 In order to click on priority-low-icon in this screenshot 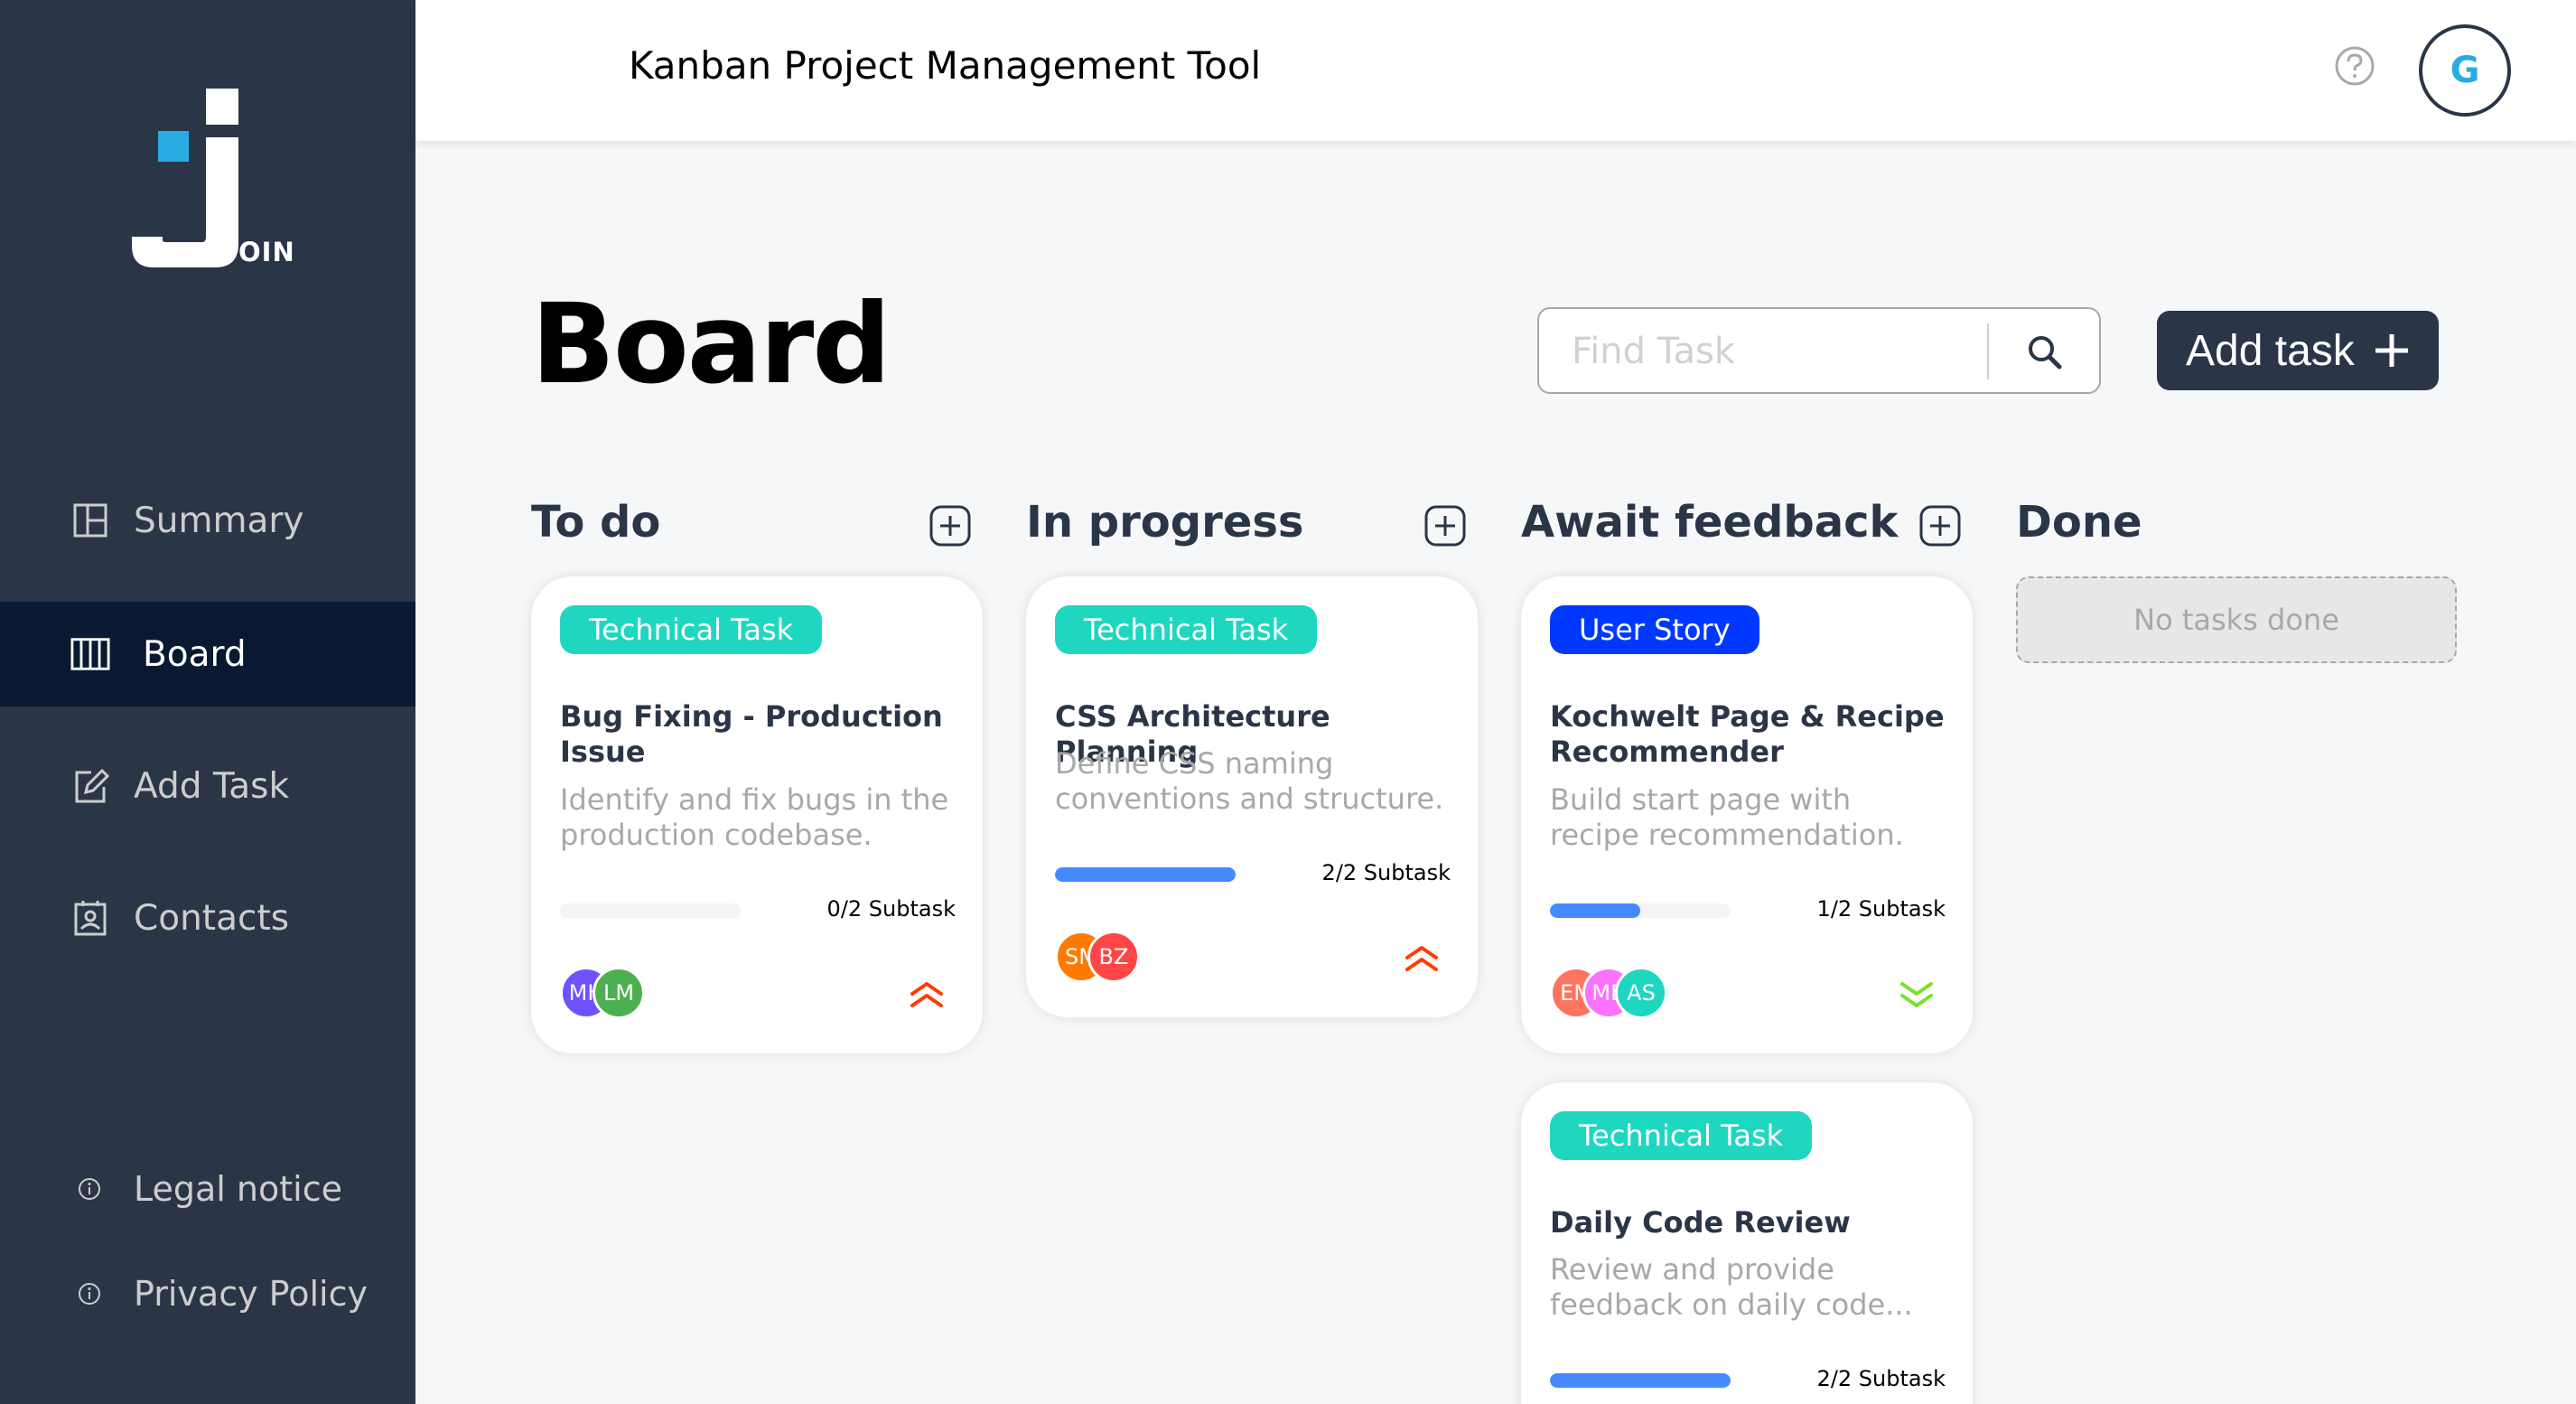, I will do `click(1917, 994)`.